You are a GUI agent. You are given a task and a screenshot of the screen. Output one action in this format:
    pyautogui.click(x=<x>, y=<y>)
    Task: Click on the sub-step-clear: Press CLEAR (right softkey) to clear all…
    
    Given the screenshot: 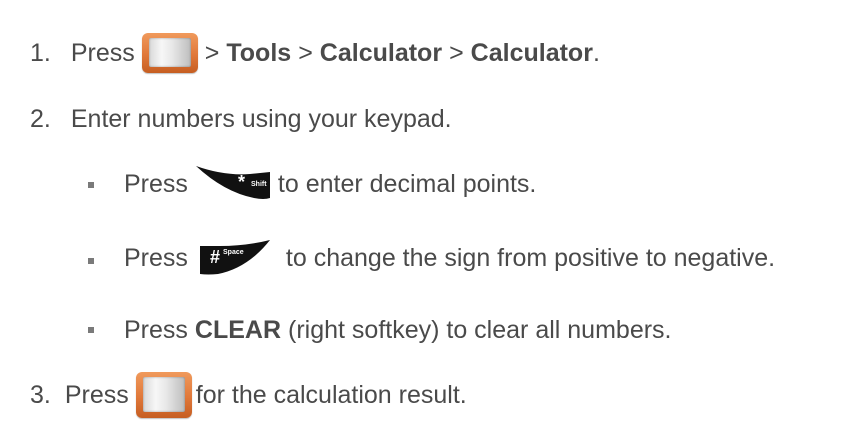 What is the action you would take?
    pyautogui.click(x=398, y=330)
    